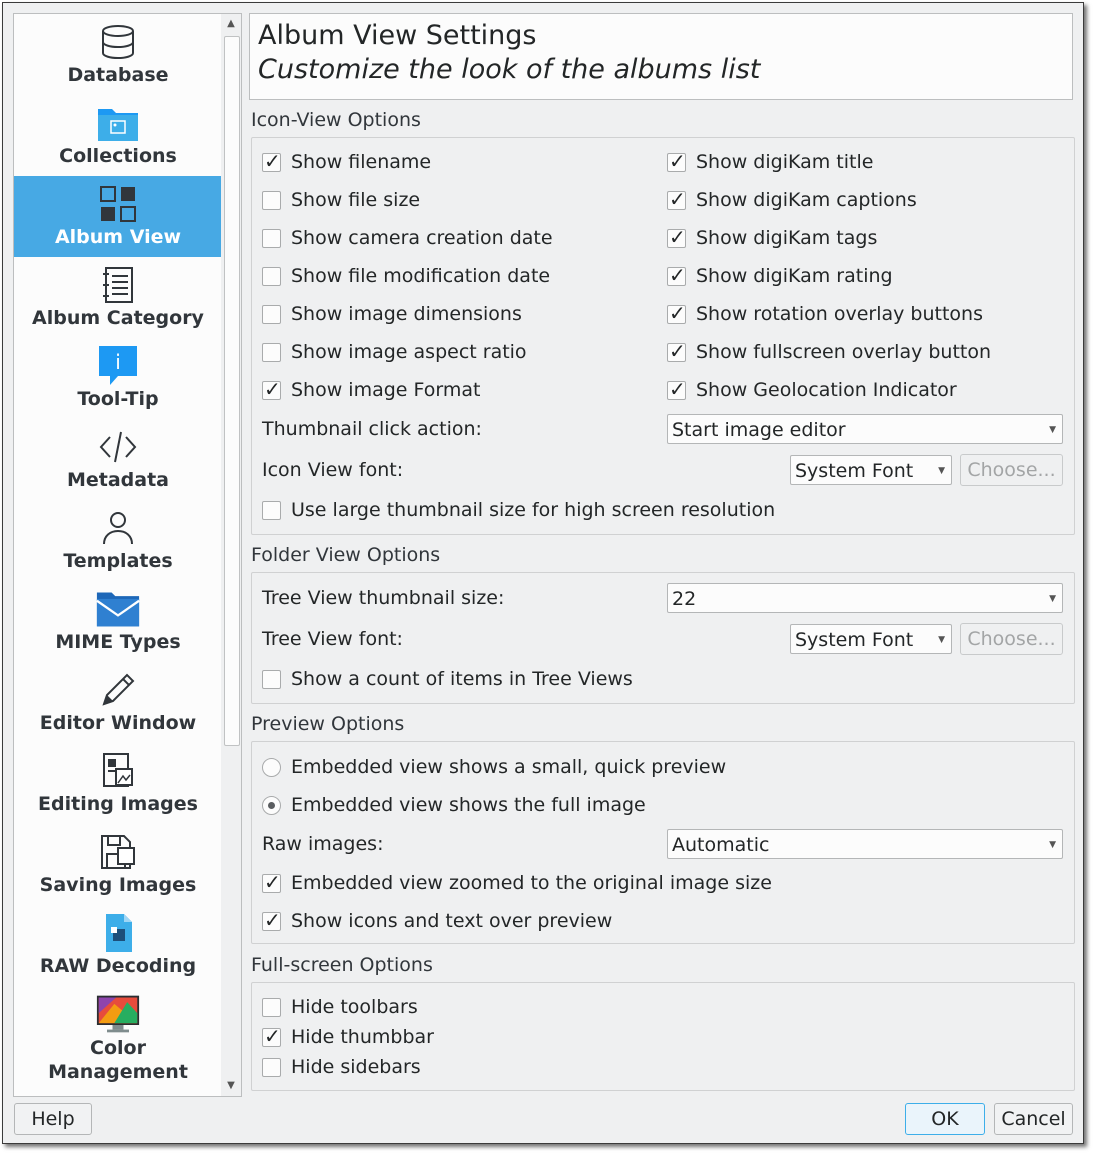  Describe the element at coordinates (780, 275) in the screenshot. I see `show-digikam-rating-checkbox: Show digiKam rating` at that location.